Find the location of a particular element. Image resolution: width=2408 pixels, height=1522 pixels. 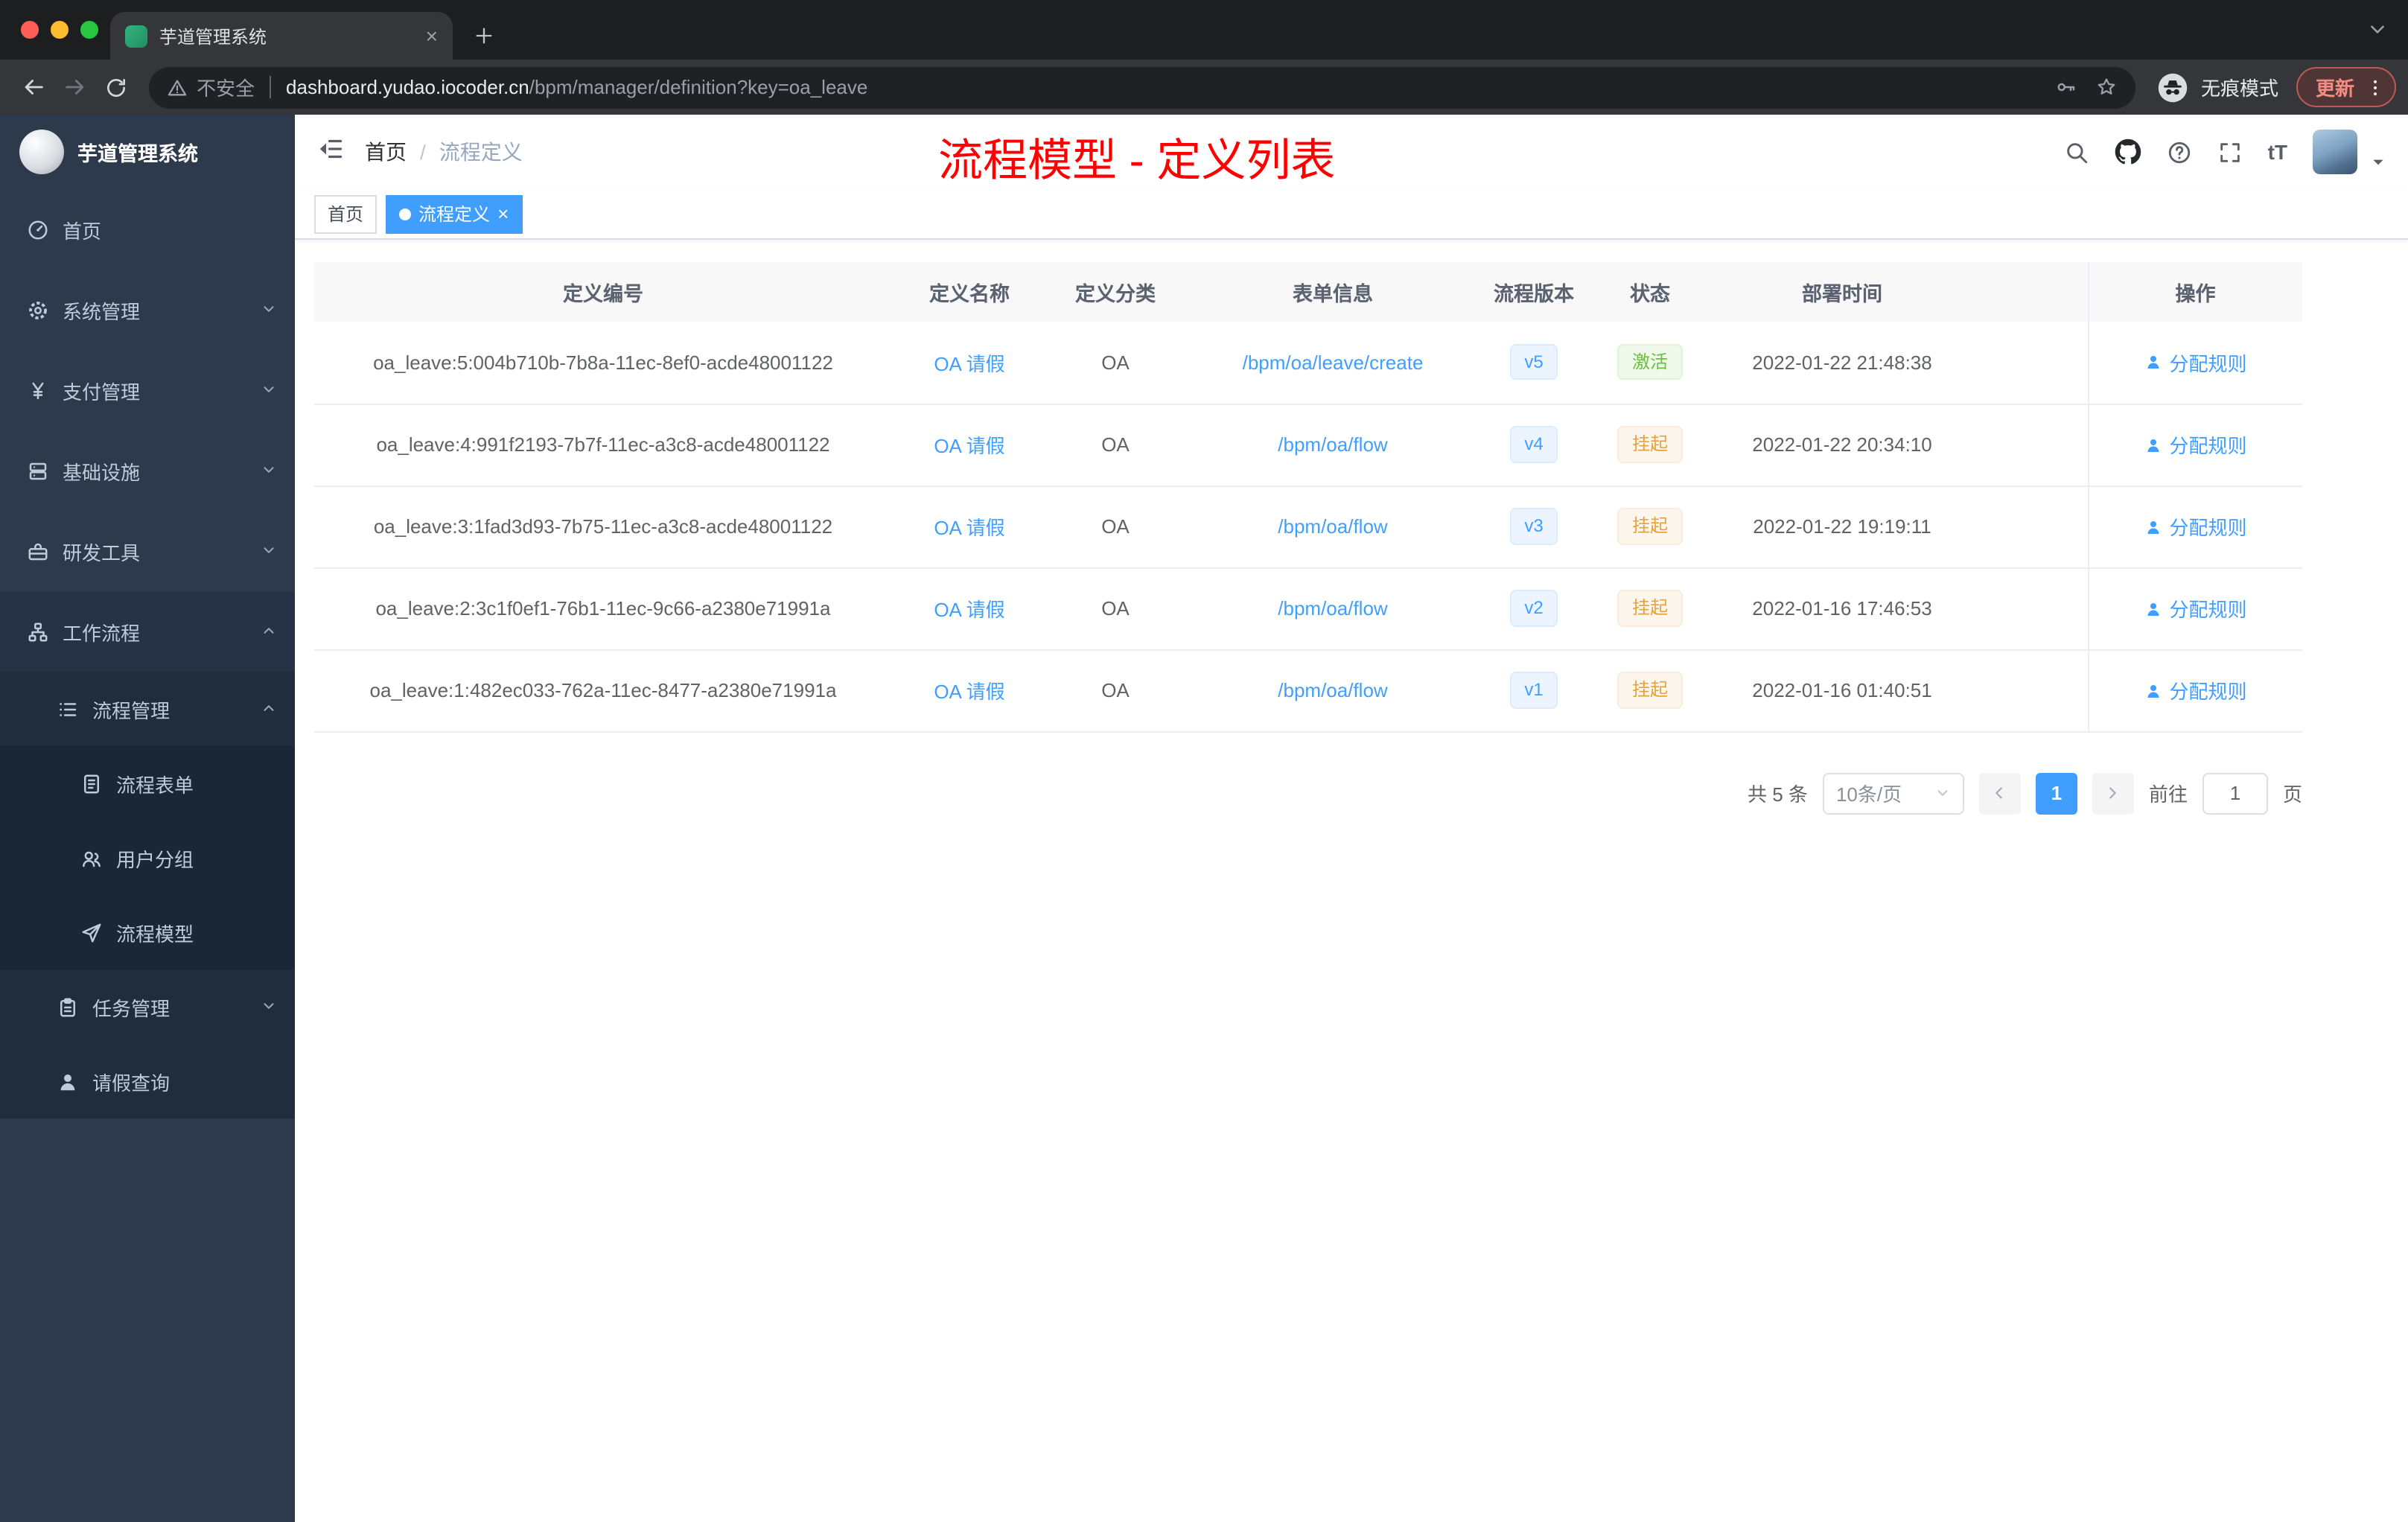

sidebar-item-label: 基础设施 is located at coordinates (102, 472).